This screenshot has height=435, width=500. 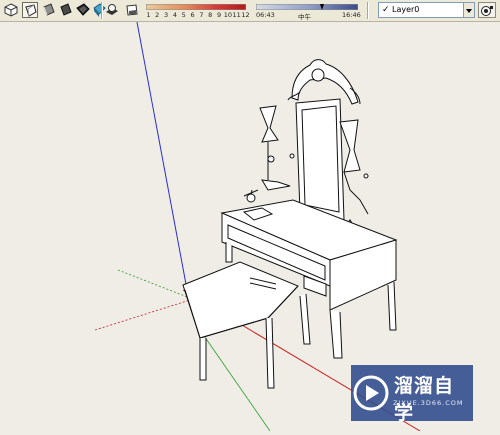 I want to click on current-layer-name: Layer0, so click(x=406, y=9).